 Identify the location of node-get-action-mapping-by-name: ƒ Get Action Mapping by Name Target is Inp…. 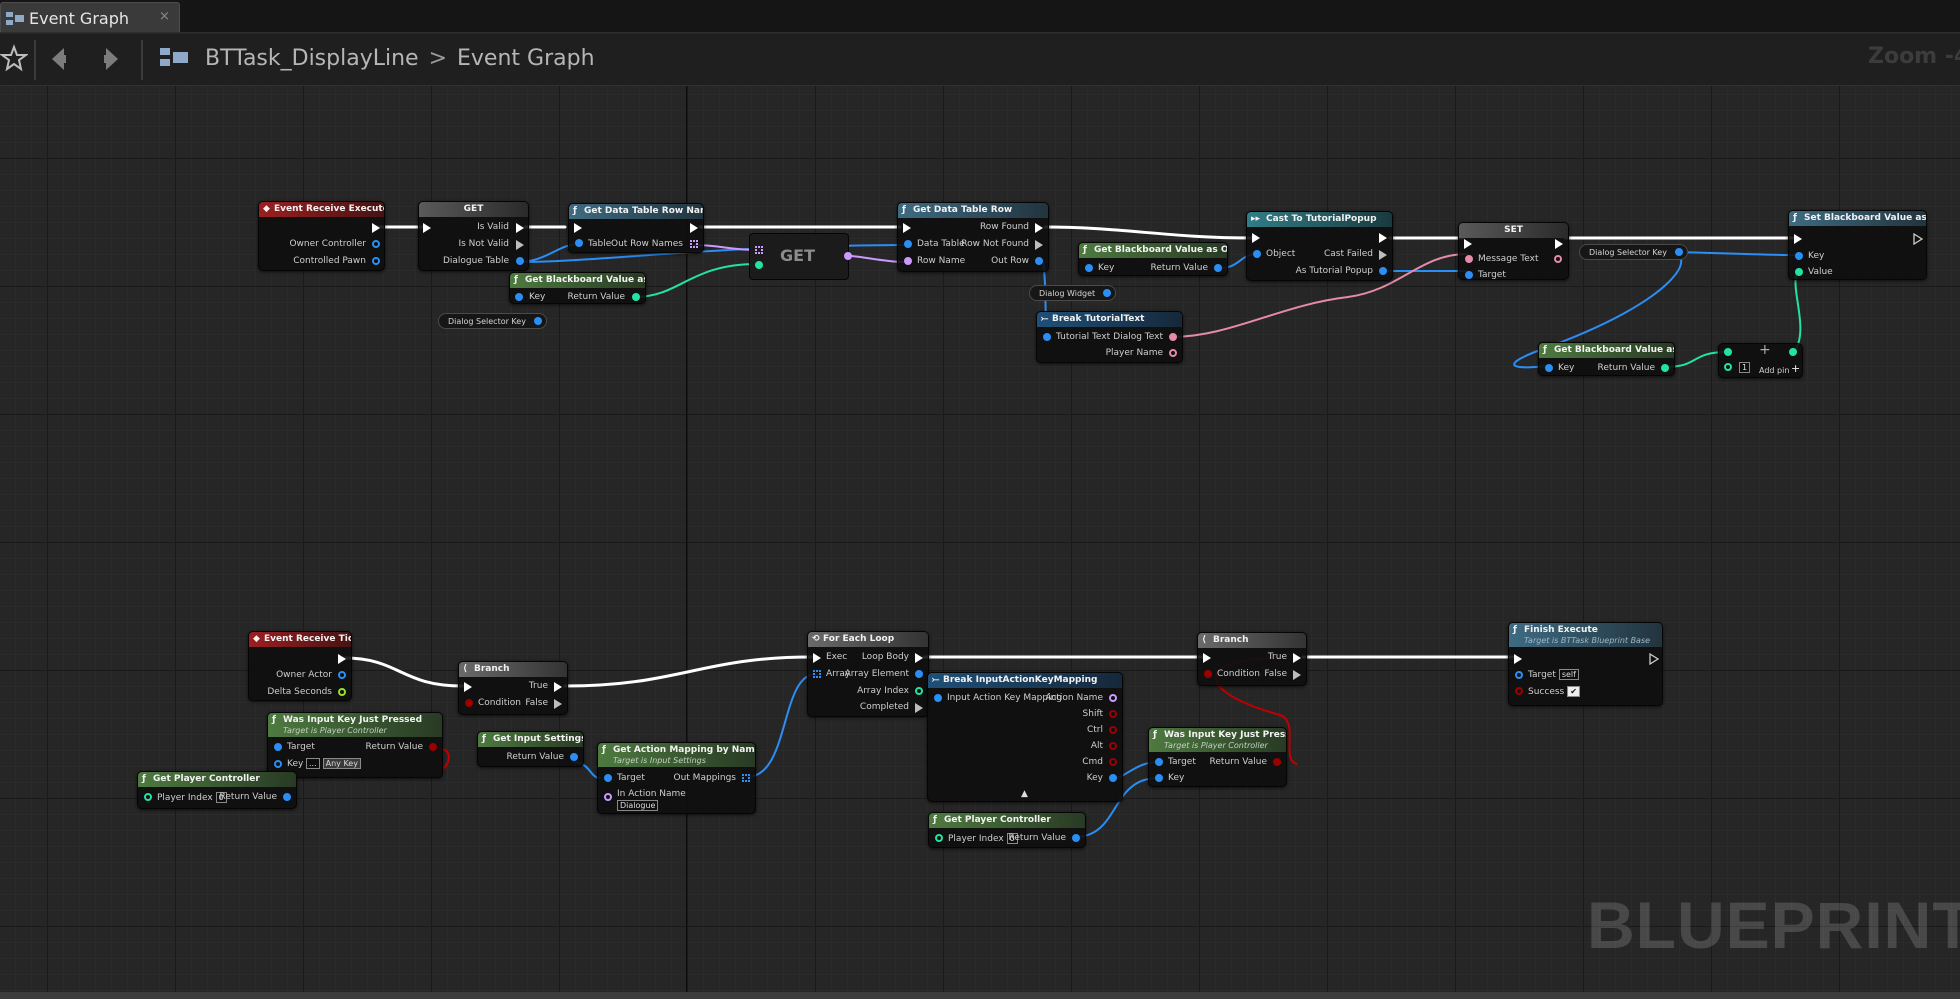
(676, 778).